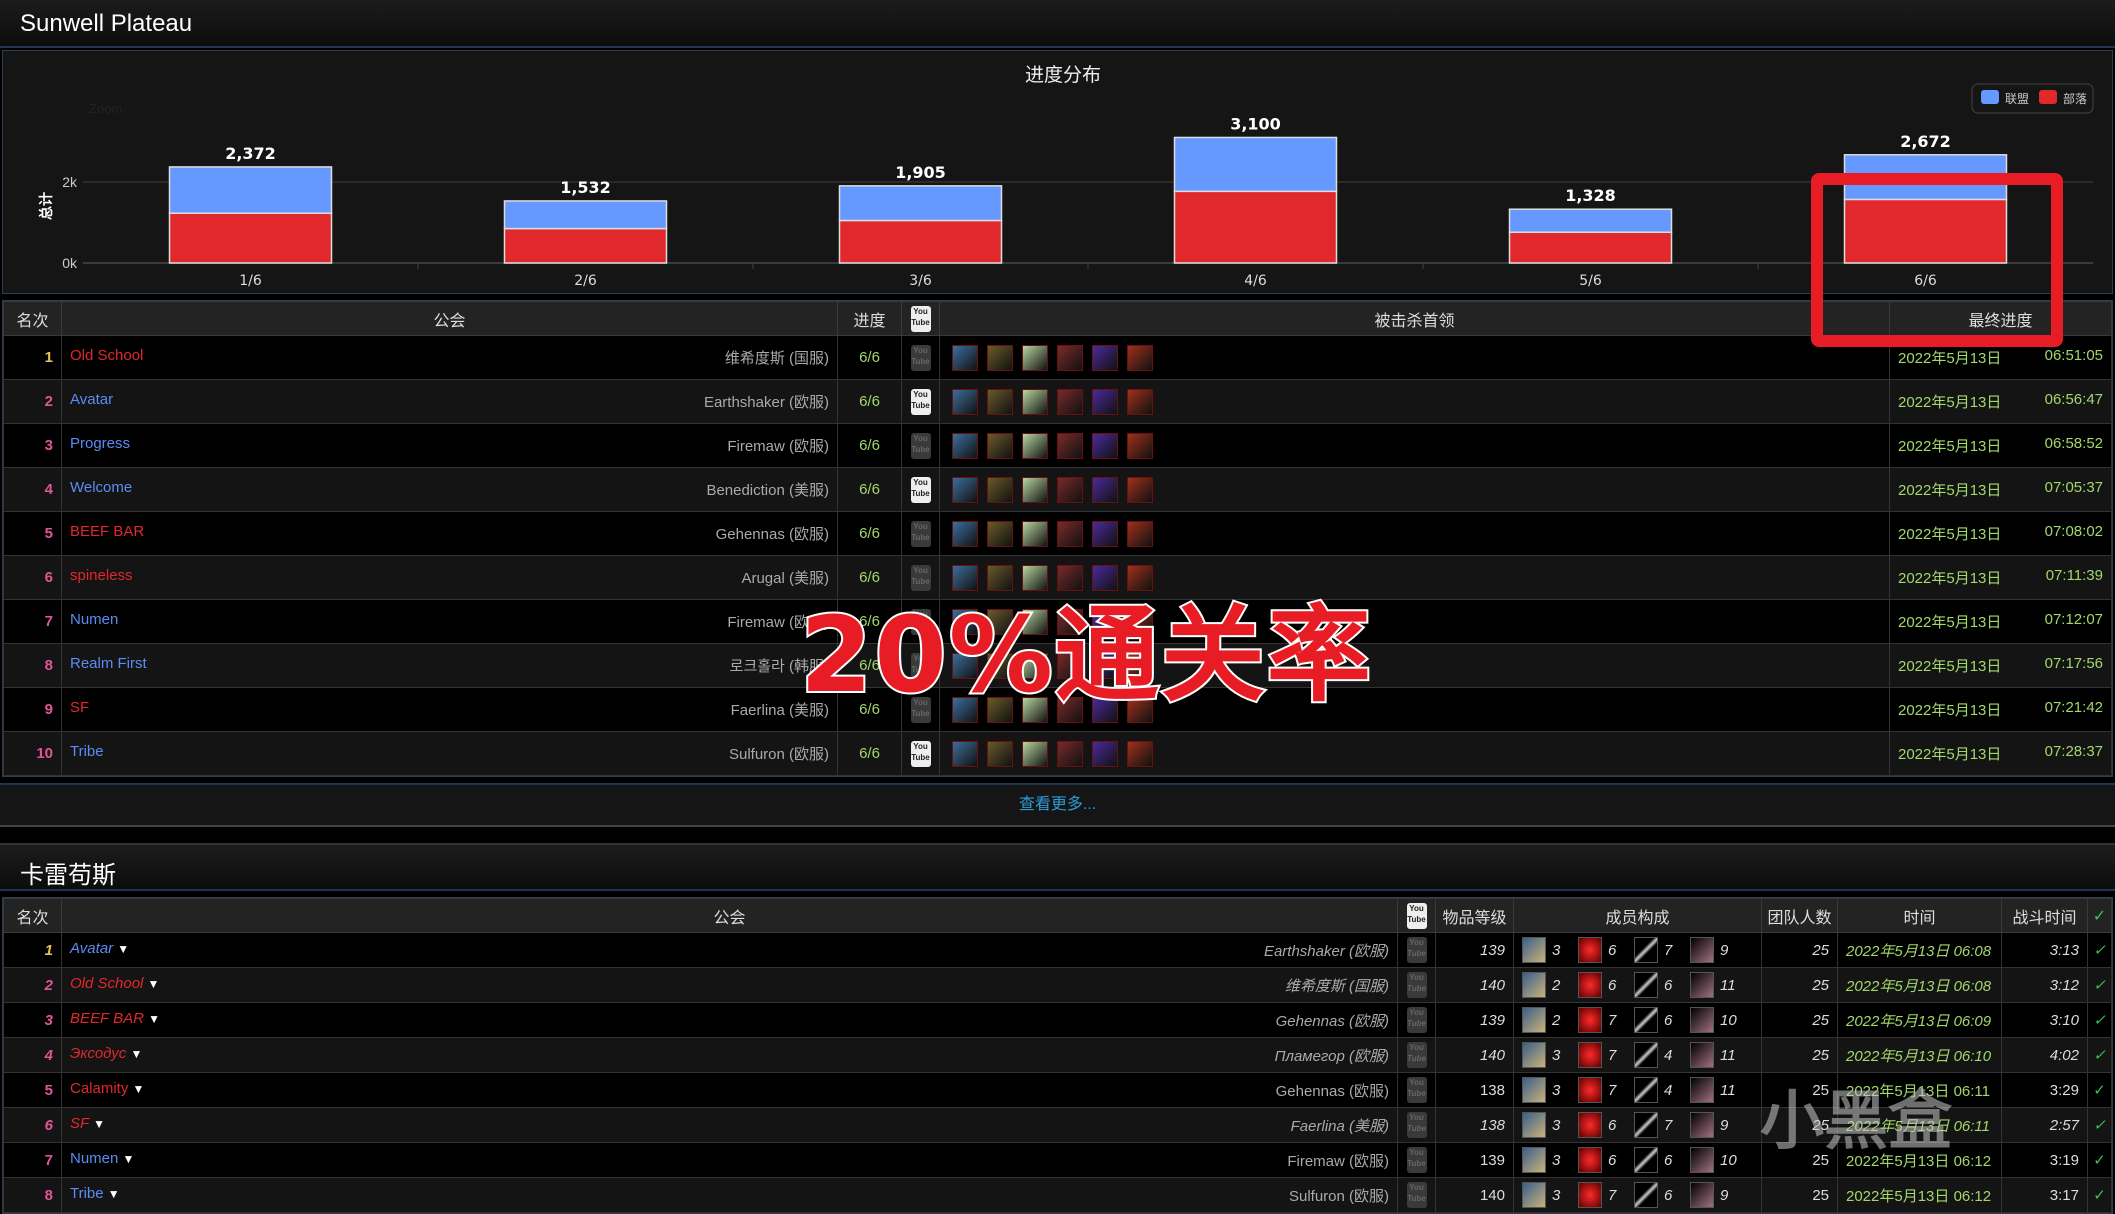 The height and width of the screenshot is (1214, 2115). What do you see at coordinates (108, 663) in the screenshot?
I see `guild-name-link: Realm First` at bounding box center [108, 663].